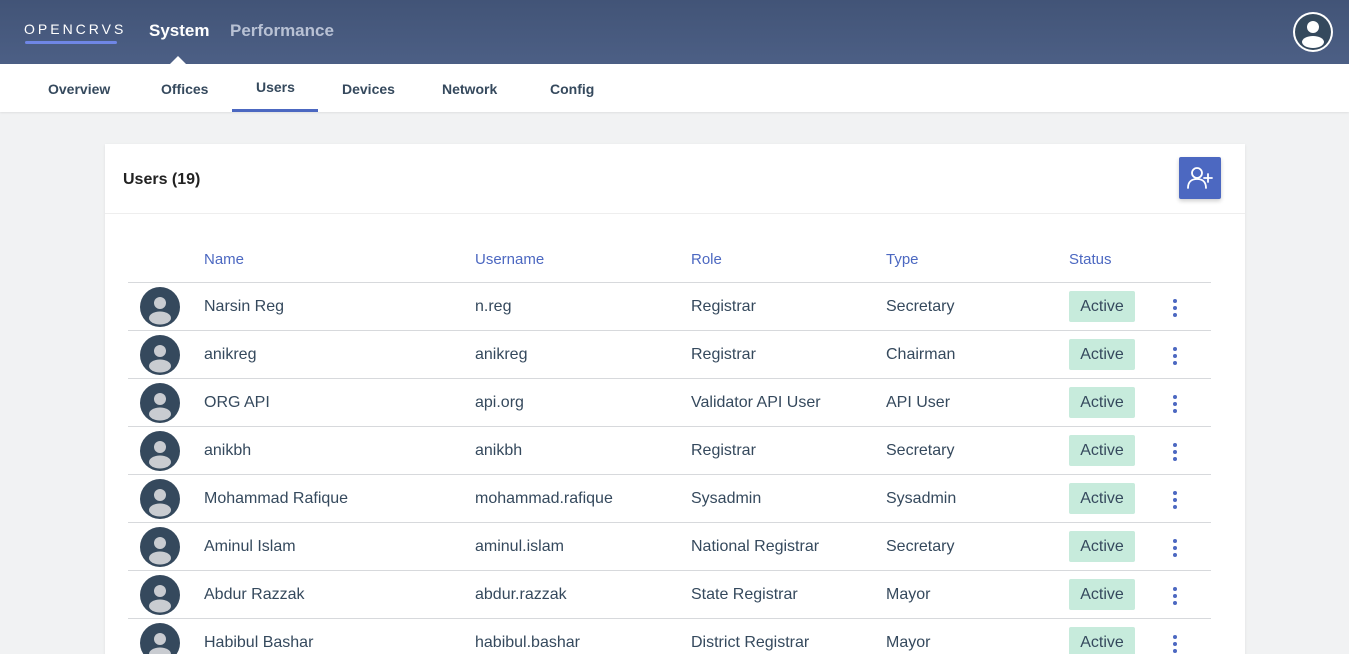 Image resolution: width=1349 pixels, height=654 pixels. Describe the element at coordinates (244, 307) in the screenshot. I see `user-name: Narsin Reg` at that location.